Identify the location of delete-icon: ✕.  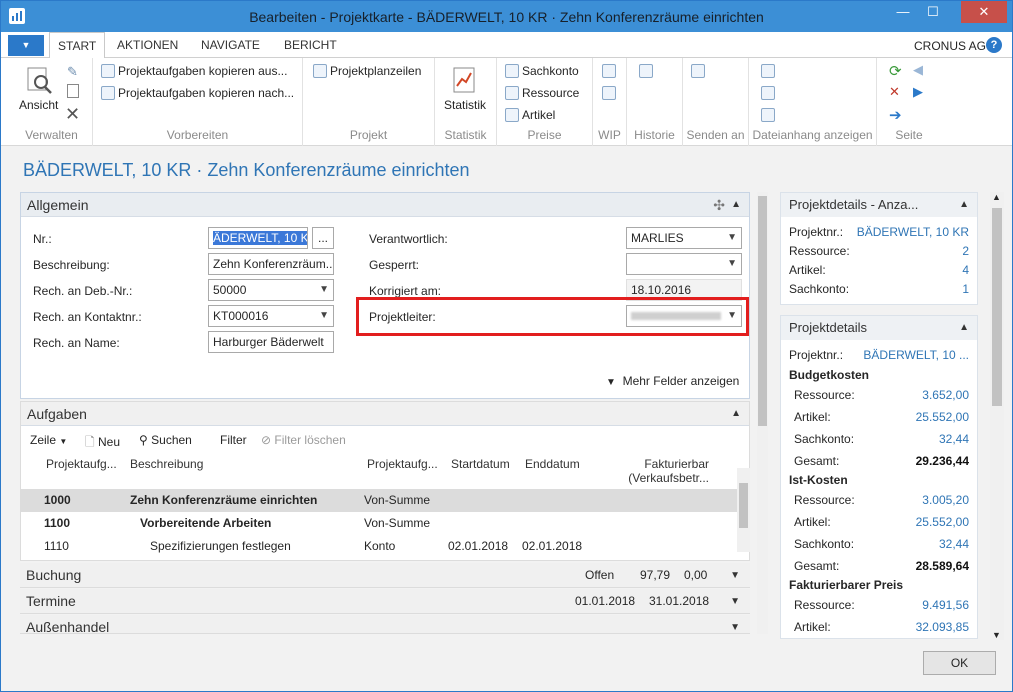
(72, 114).